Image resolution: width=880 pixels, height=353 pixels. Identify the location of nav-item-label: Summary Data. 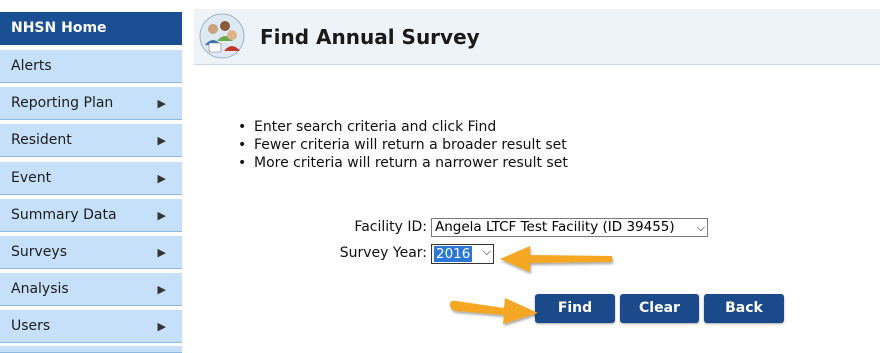
(64, 215).